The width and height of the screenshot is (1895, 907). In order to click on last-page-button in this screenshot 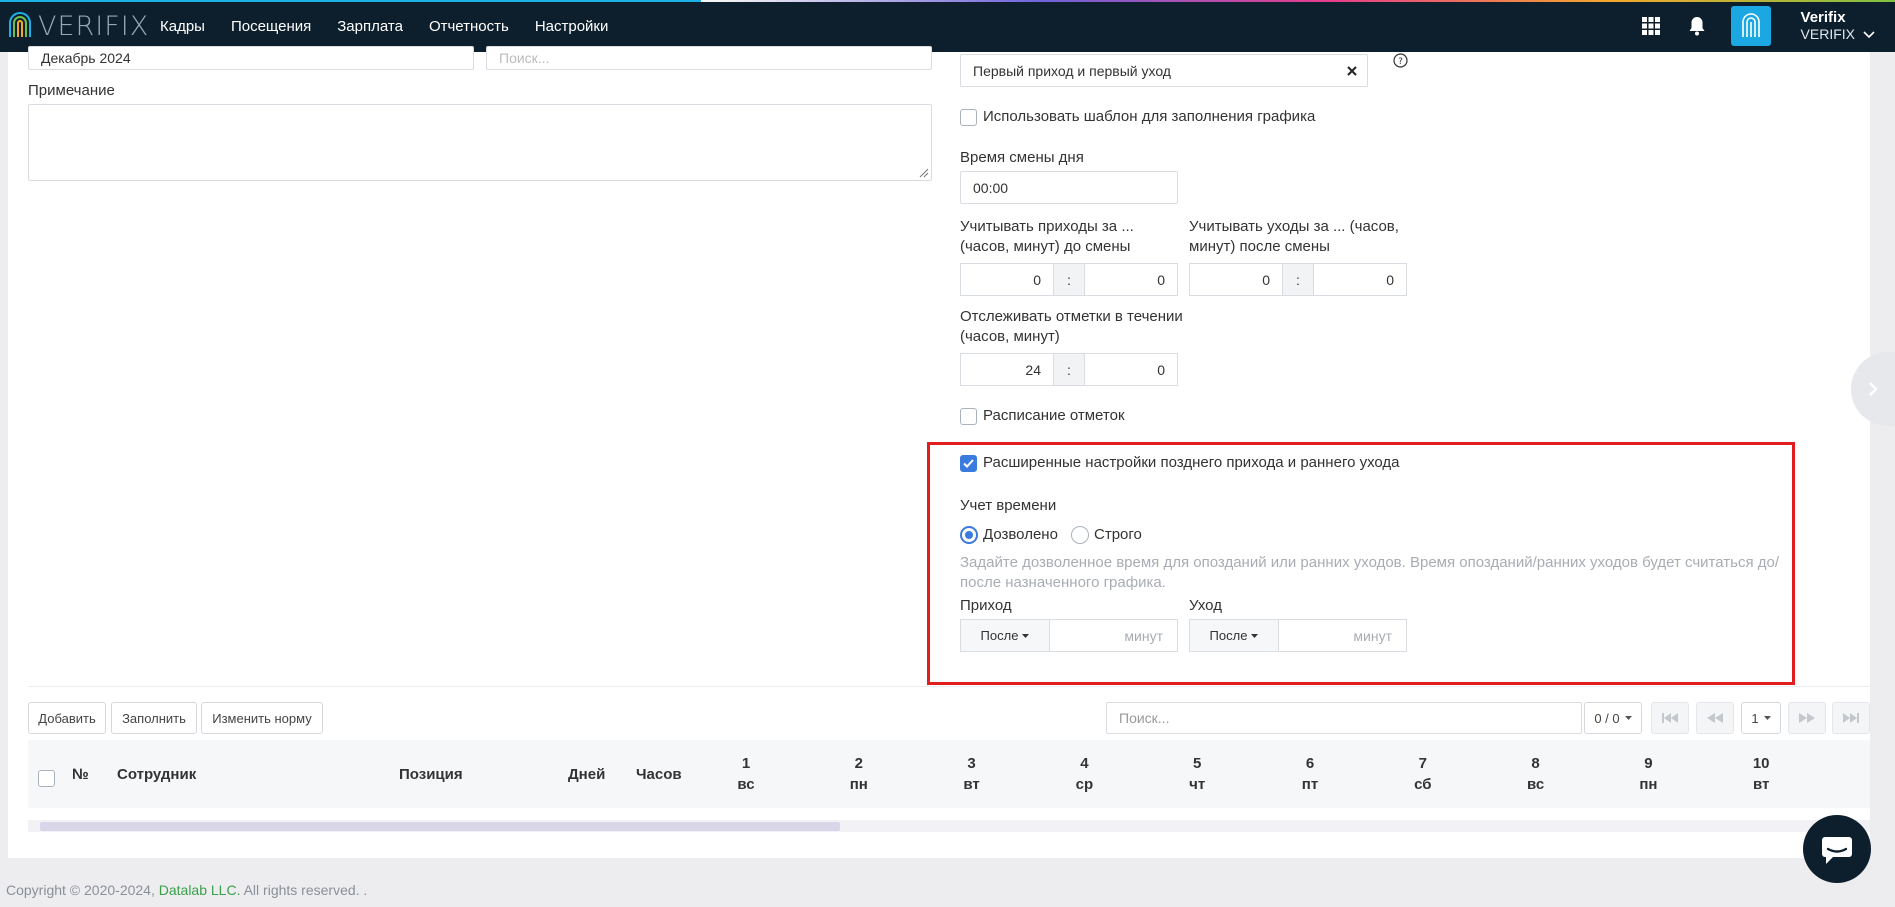, I will do `click(1851, 718)`.